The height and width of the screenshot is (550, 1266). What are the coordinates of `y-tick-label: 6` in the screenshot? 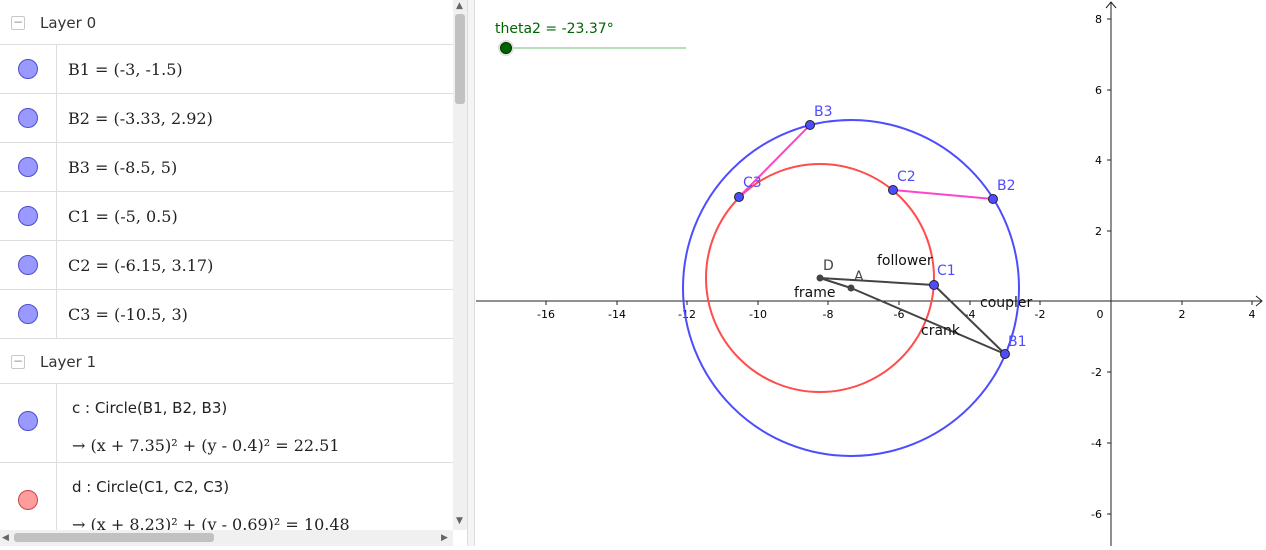 It's located at (1098, 90).